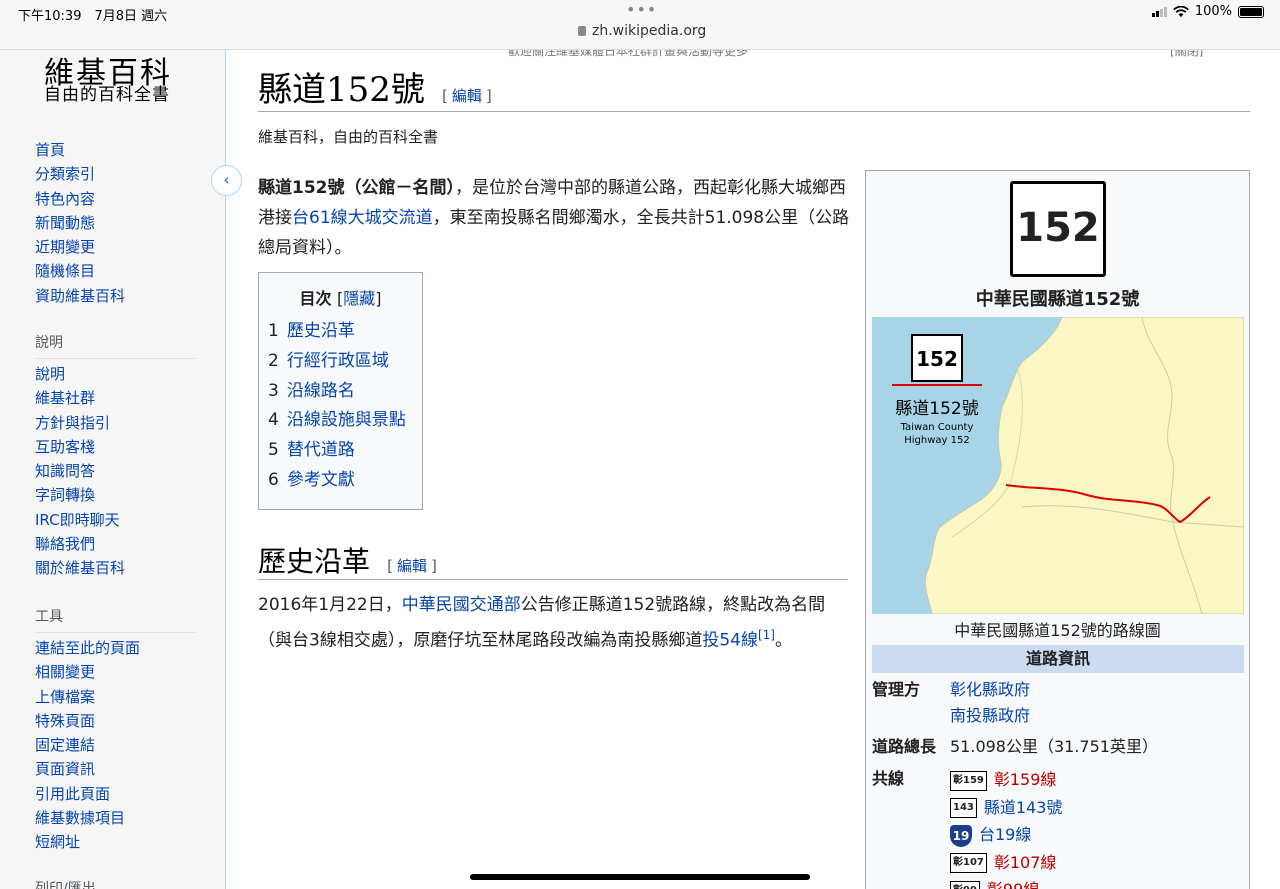  What do you see at coordinates (730, 641) in the screenshot?
I see `link-tou54: 投54線` at bounding box center [730, 641].